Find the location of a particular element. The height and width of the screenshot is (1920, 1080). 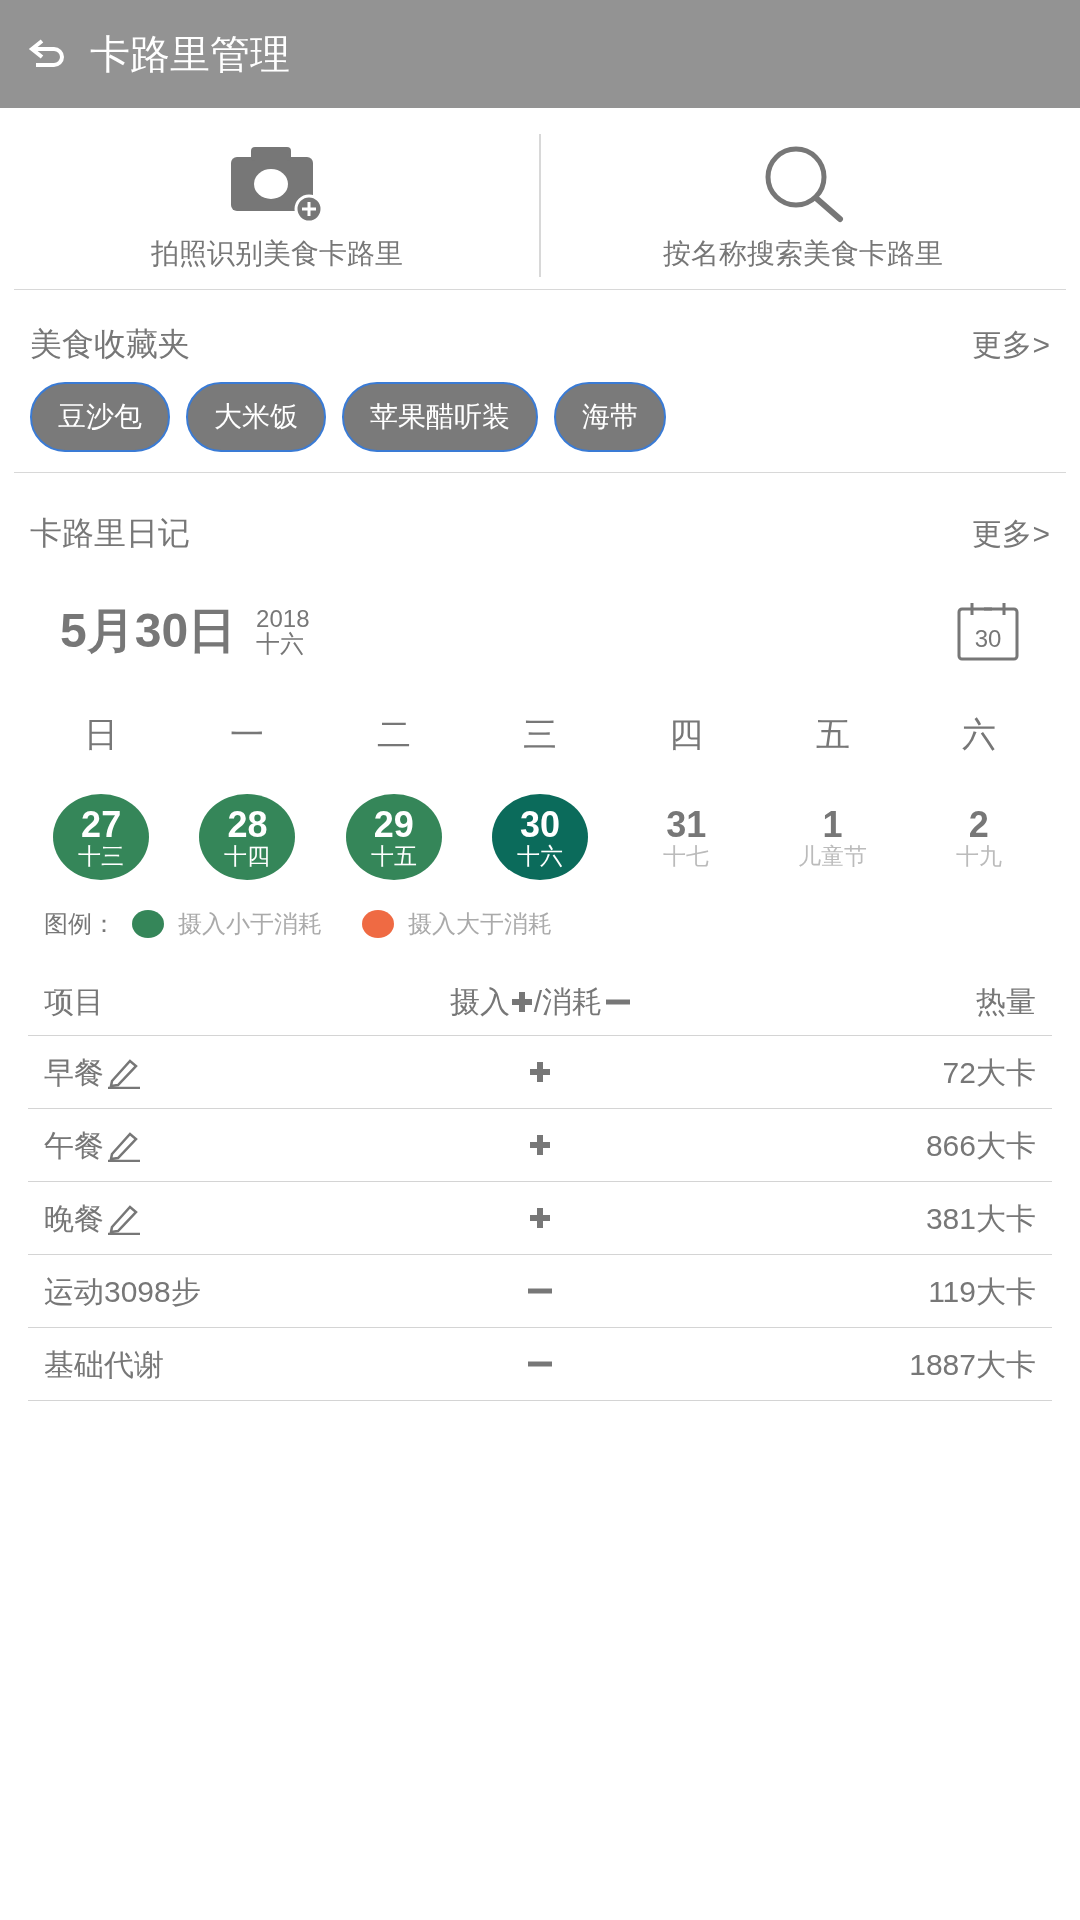

year-label: 2018 is located at coordinates (283, 618).